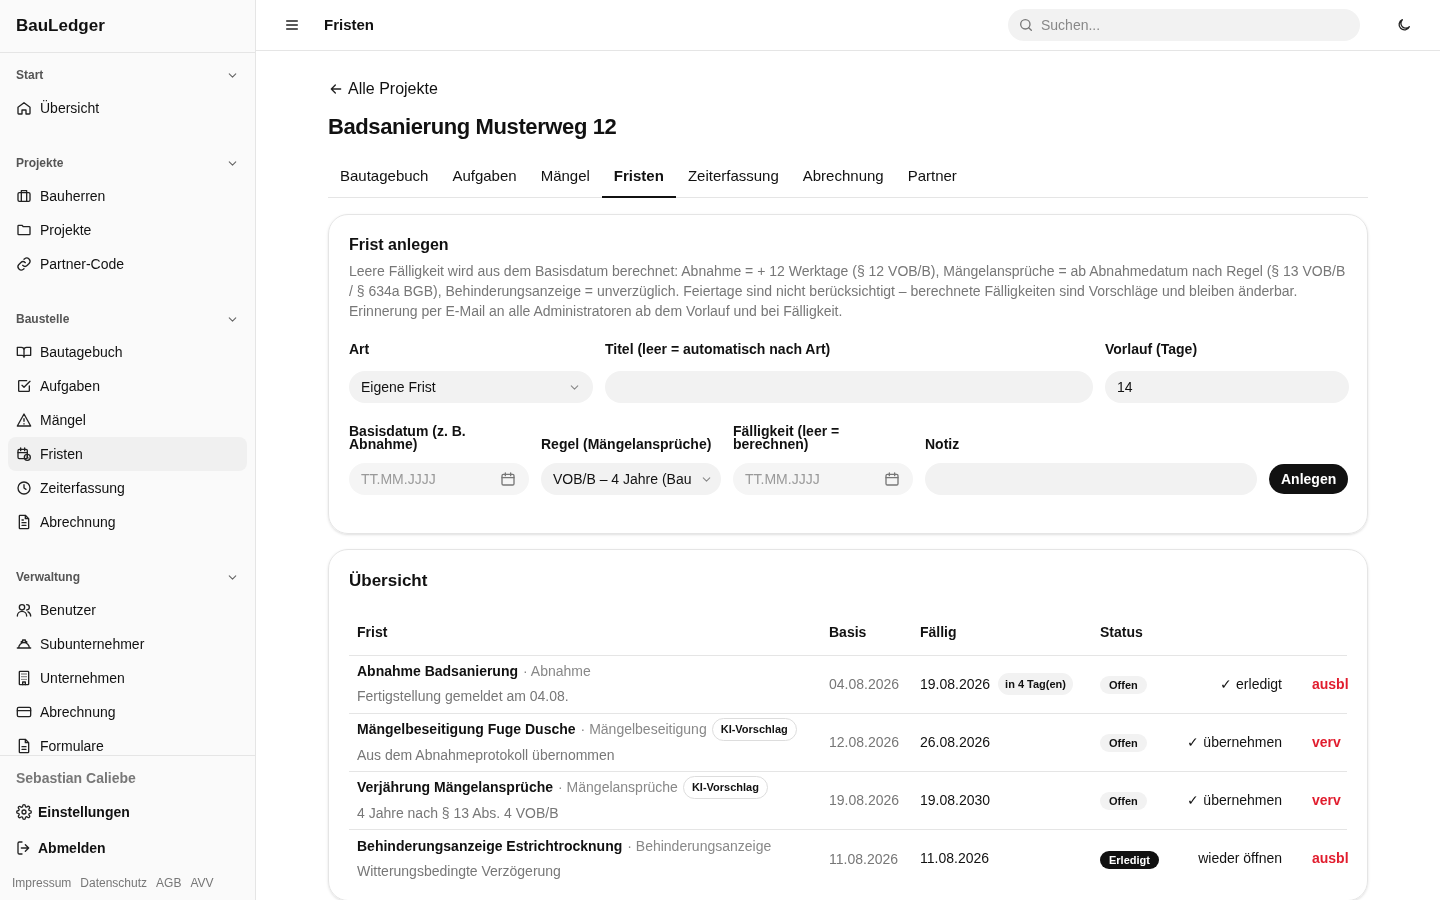 The image size is (1440, 900). What do you see at coordinates (1129, 859) in the screenshot?
I see `status-badge: Erledigt` at bounding box center [1129, 859].